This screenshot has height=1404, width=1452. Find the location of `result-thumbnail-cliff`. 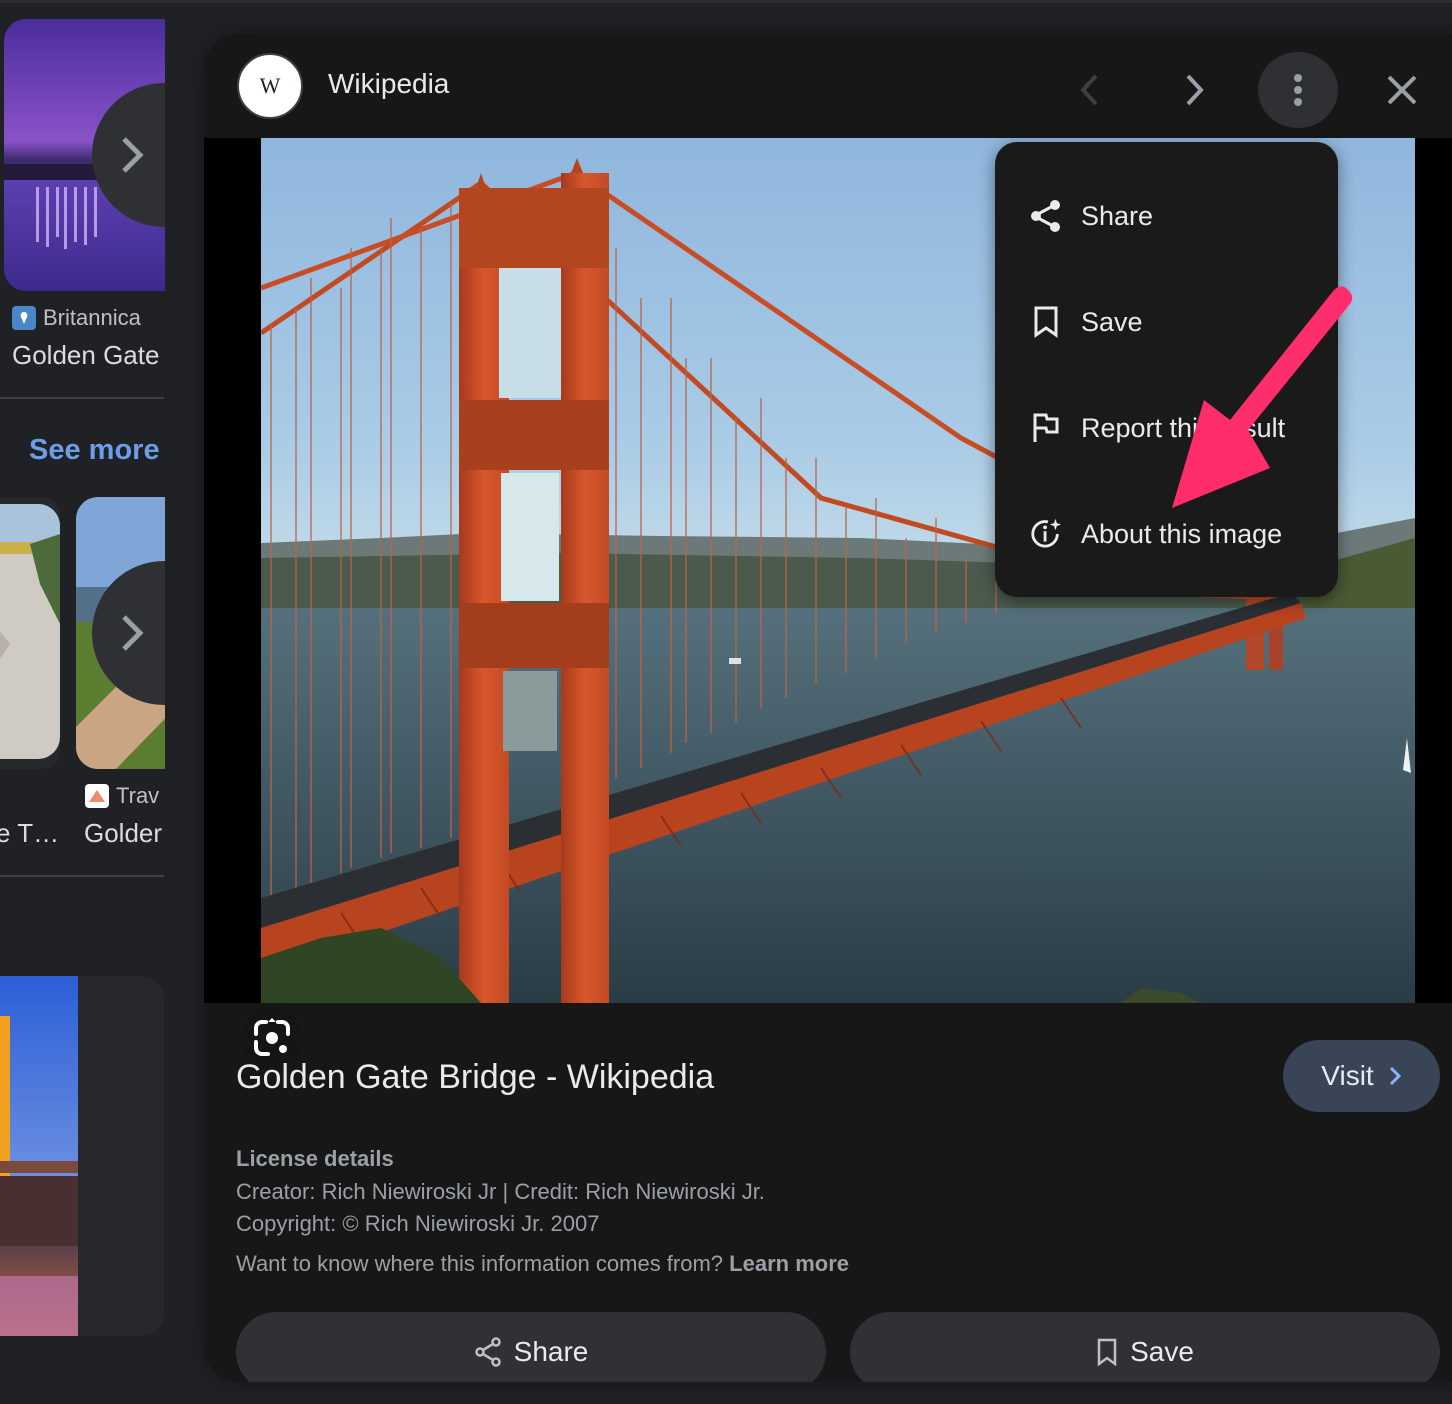

result-thumbnail-cliff is located at coordinates (30, 631).